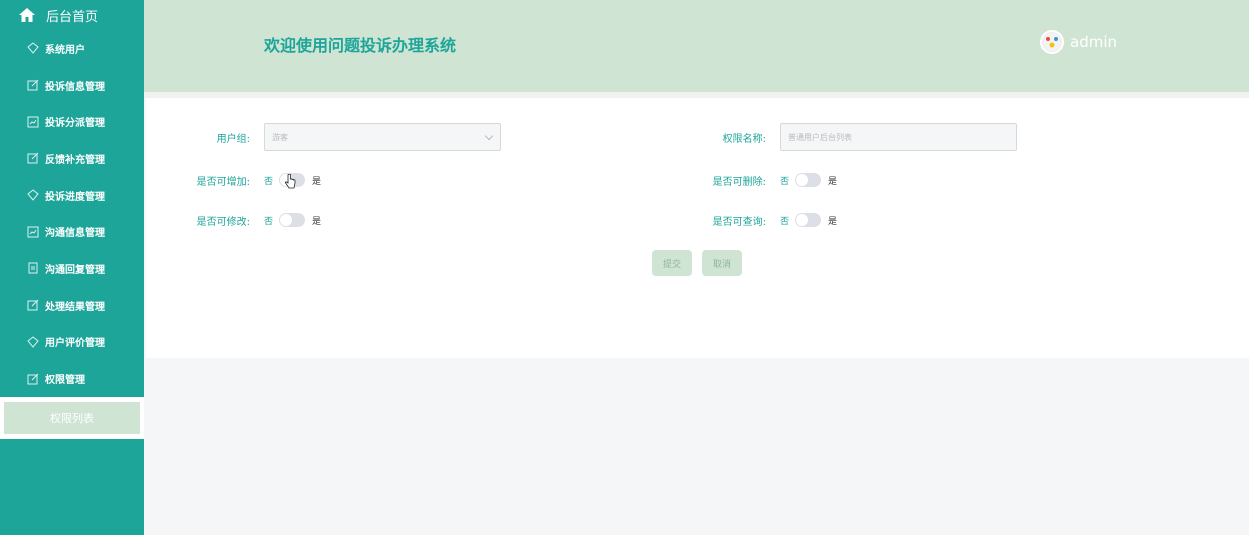 The height and width of the screenshot is (535, 1249). I want to click on can-delete-toggle, so click(808, 180).